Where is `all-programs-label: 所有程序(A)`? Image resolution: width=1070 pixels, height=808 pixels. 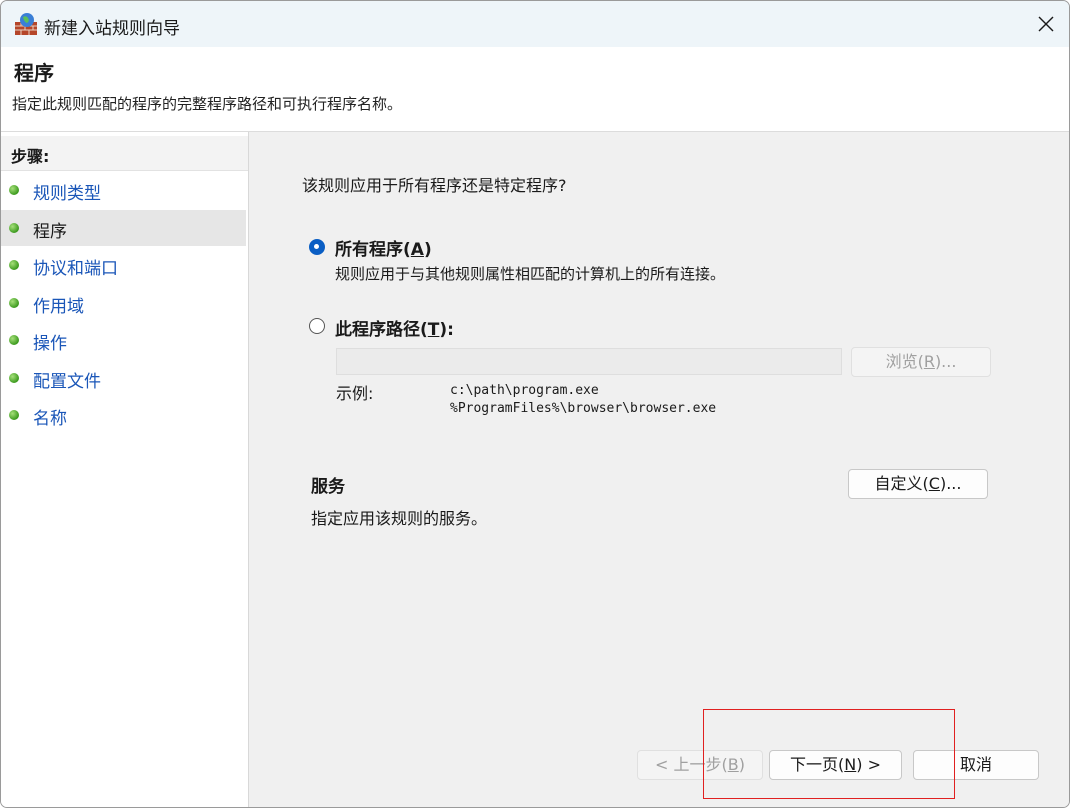 all-programs-label: 所有程序(A) is located at coordinates (383, 247).